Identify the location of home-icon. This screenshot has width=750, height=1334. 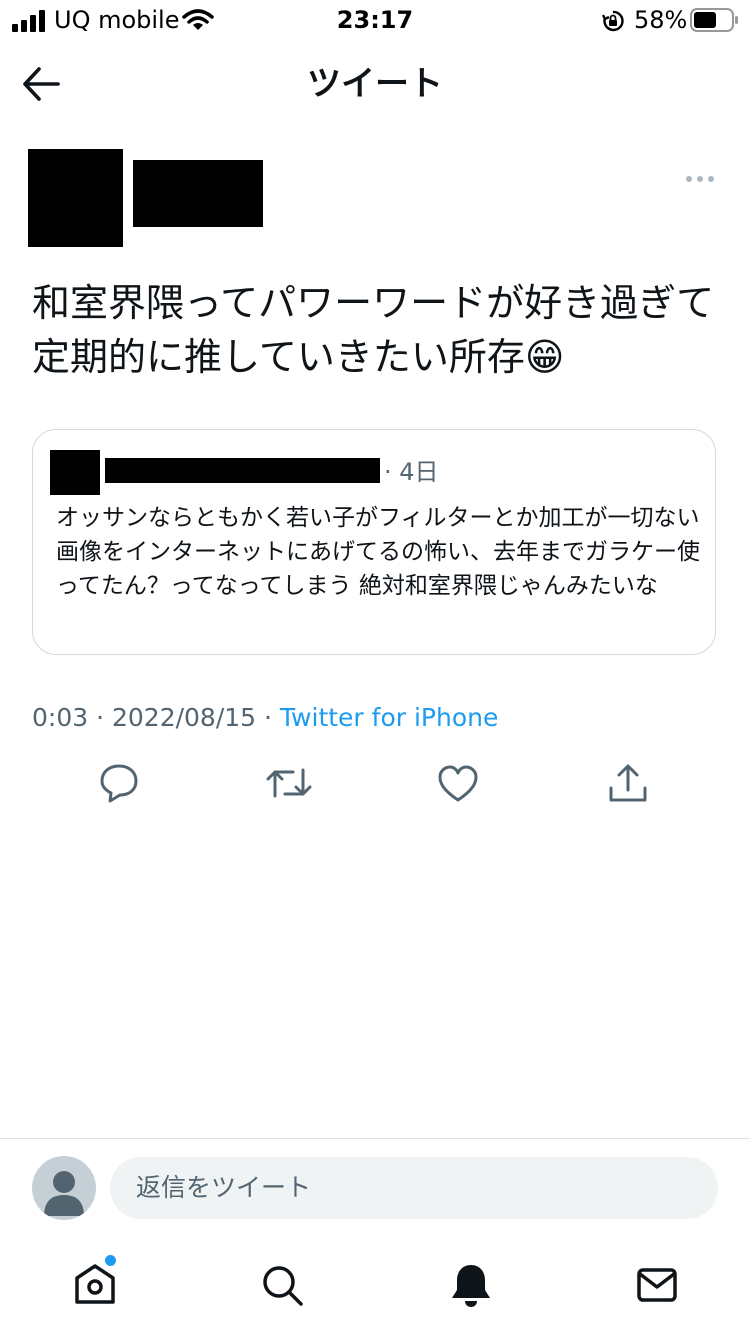
(95, 1284).